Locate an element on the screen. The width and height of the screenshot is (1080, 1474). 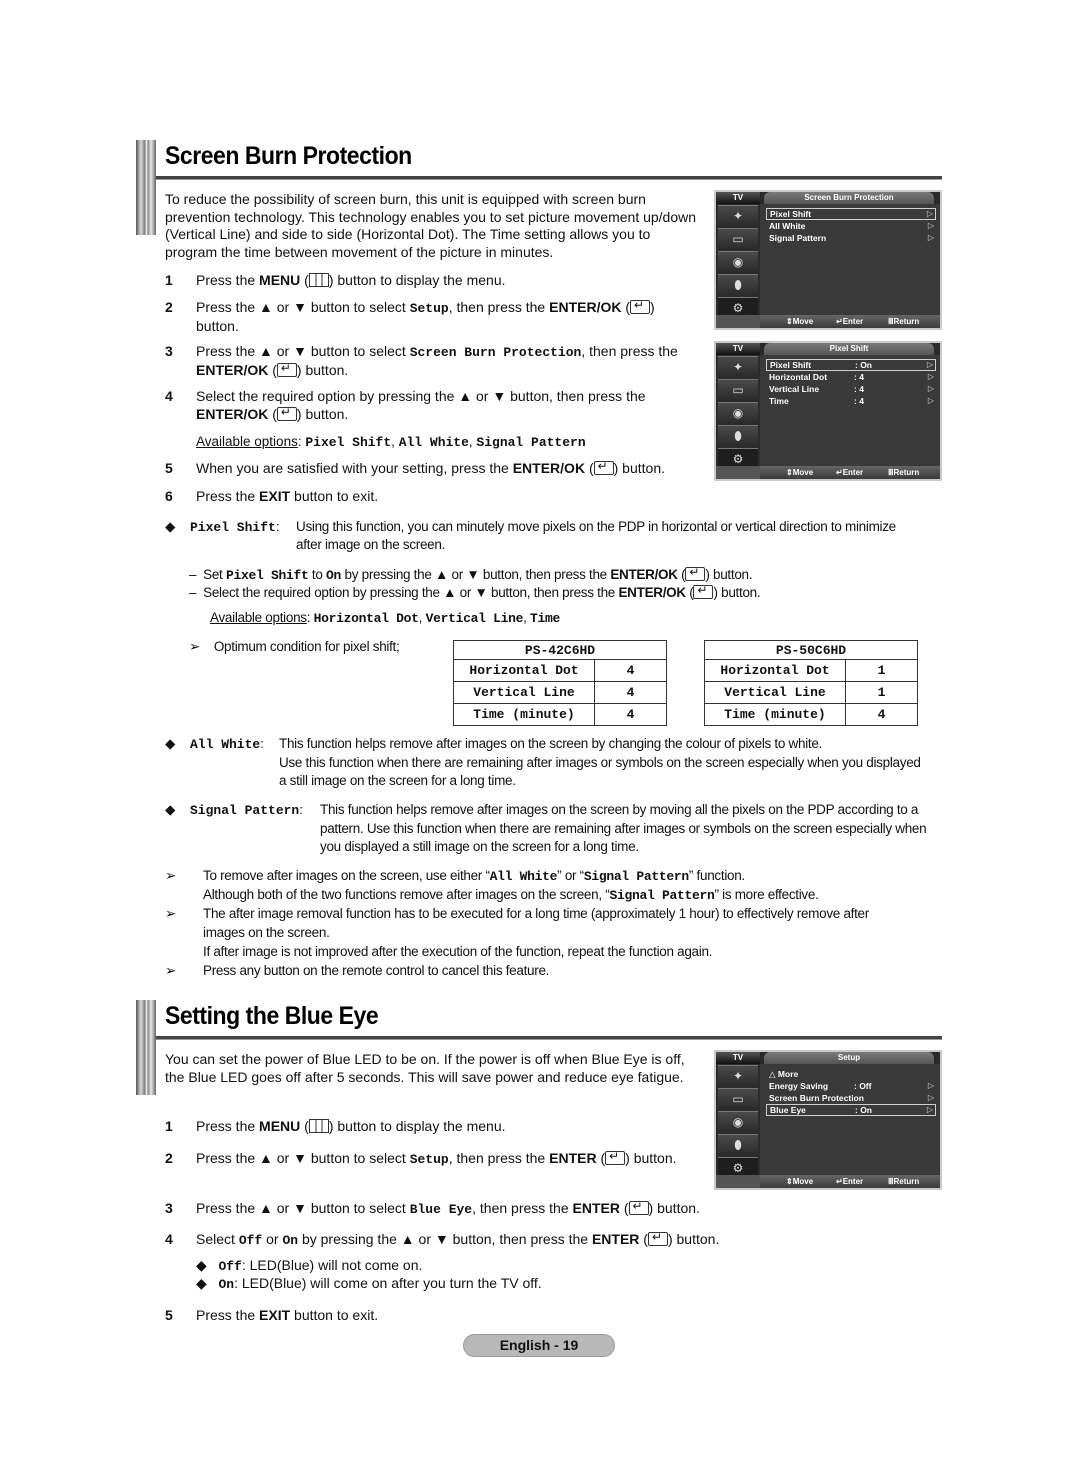
code-term: Signal Pattern is located at coordinates (662, 895).